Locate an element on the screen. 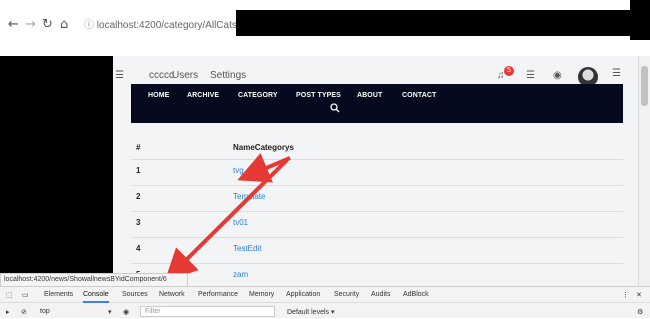 This screenshot has width=650, height=319. context-dropdown-icon: ▾ is located at coordinates (110, 312).